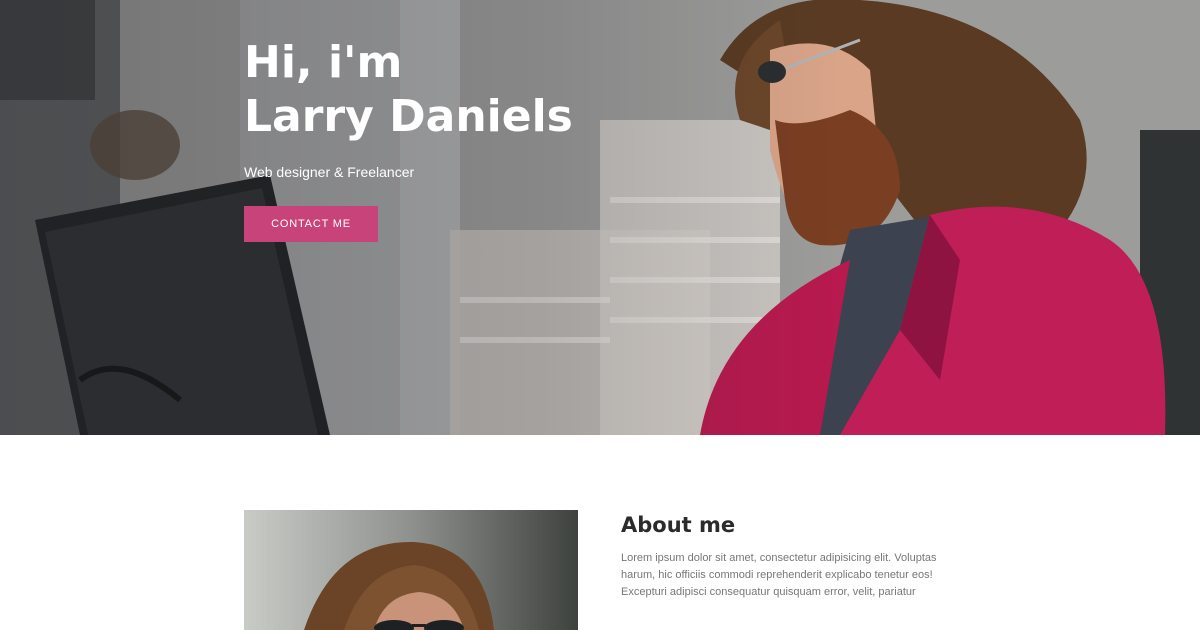 This screenshot has width=1200, height=630. What do you see at coordinates (678, 525) in the screenshot?
I see `about-title: About me` at bounding box center [678, 525].